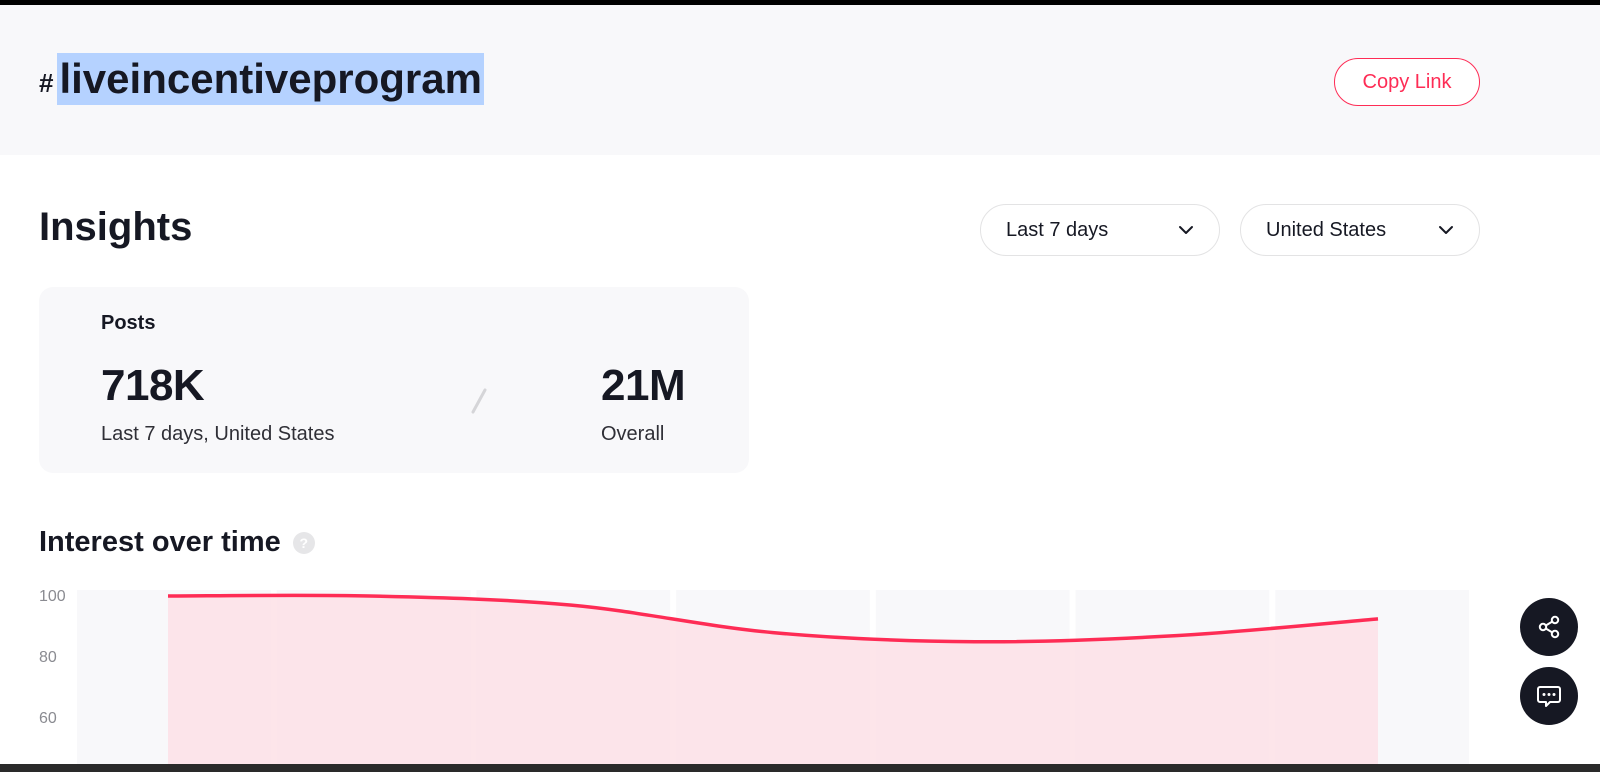 The image size is (1600, 772). I want to click on copy-link-button: Copy Link, so click(1407, 82).